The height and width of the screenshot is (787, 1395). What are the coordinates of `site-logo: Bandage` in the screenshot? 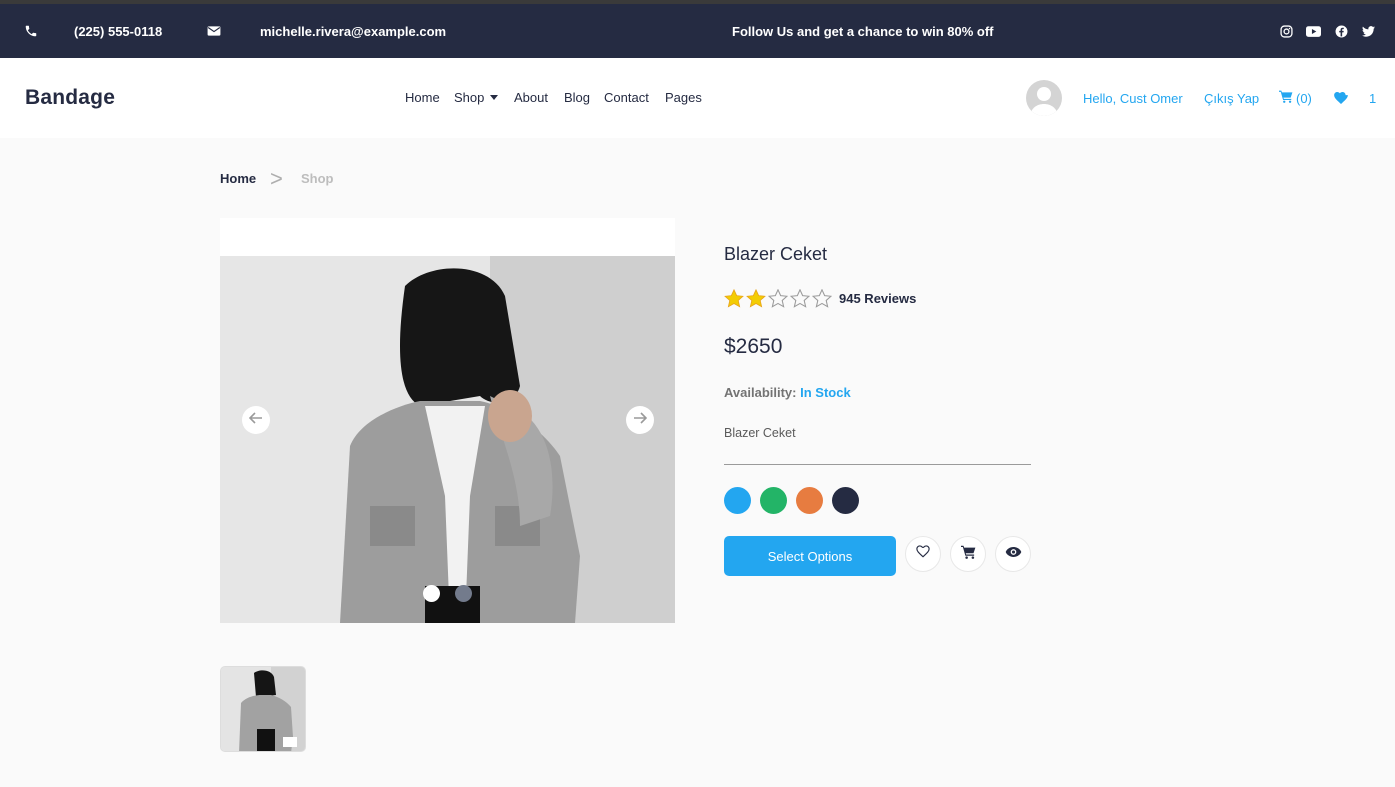 It's located at (70, 98).